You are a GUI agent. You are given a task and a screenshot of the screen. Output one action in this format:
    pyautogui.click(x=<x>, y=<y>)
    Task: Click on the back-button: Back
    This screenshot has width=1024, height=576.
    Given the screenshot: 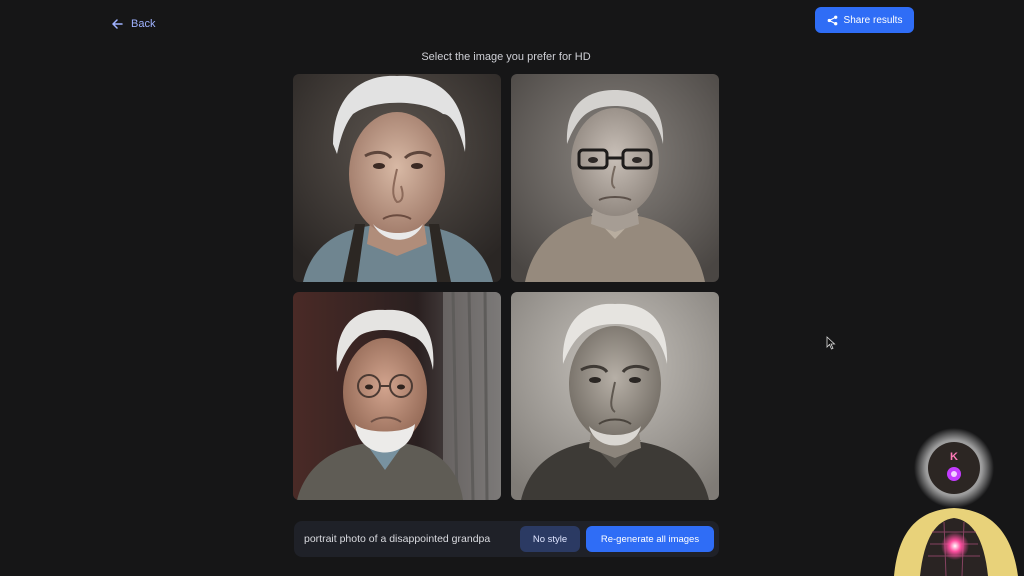 What is the action you would take?
    pyautogui.click(x=133, y=24)
    